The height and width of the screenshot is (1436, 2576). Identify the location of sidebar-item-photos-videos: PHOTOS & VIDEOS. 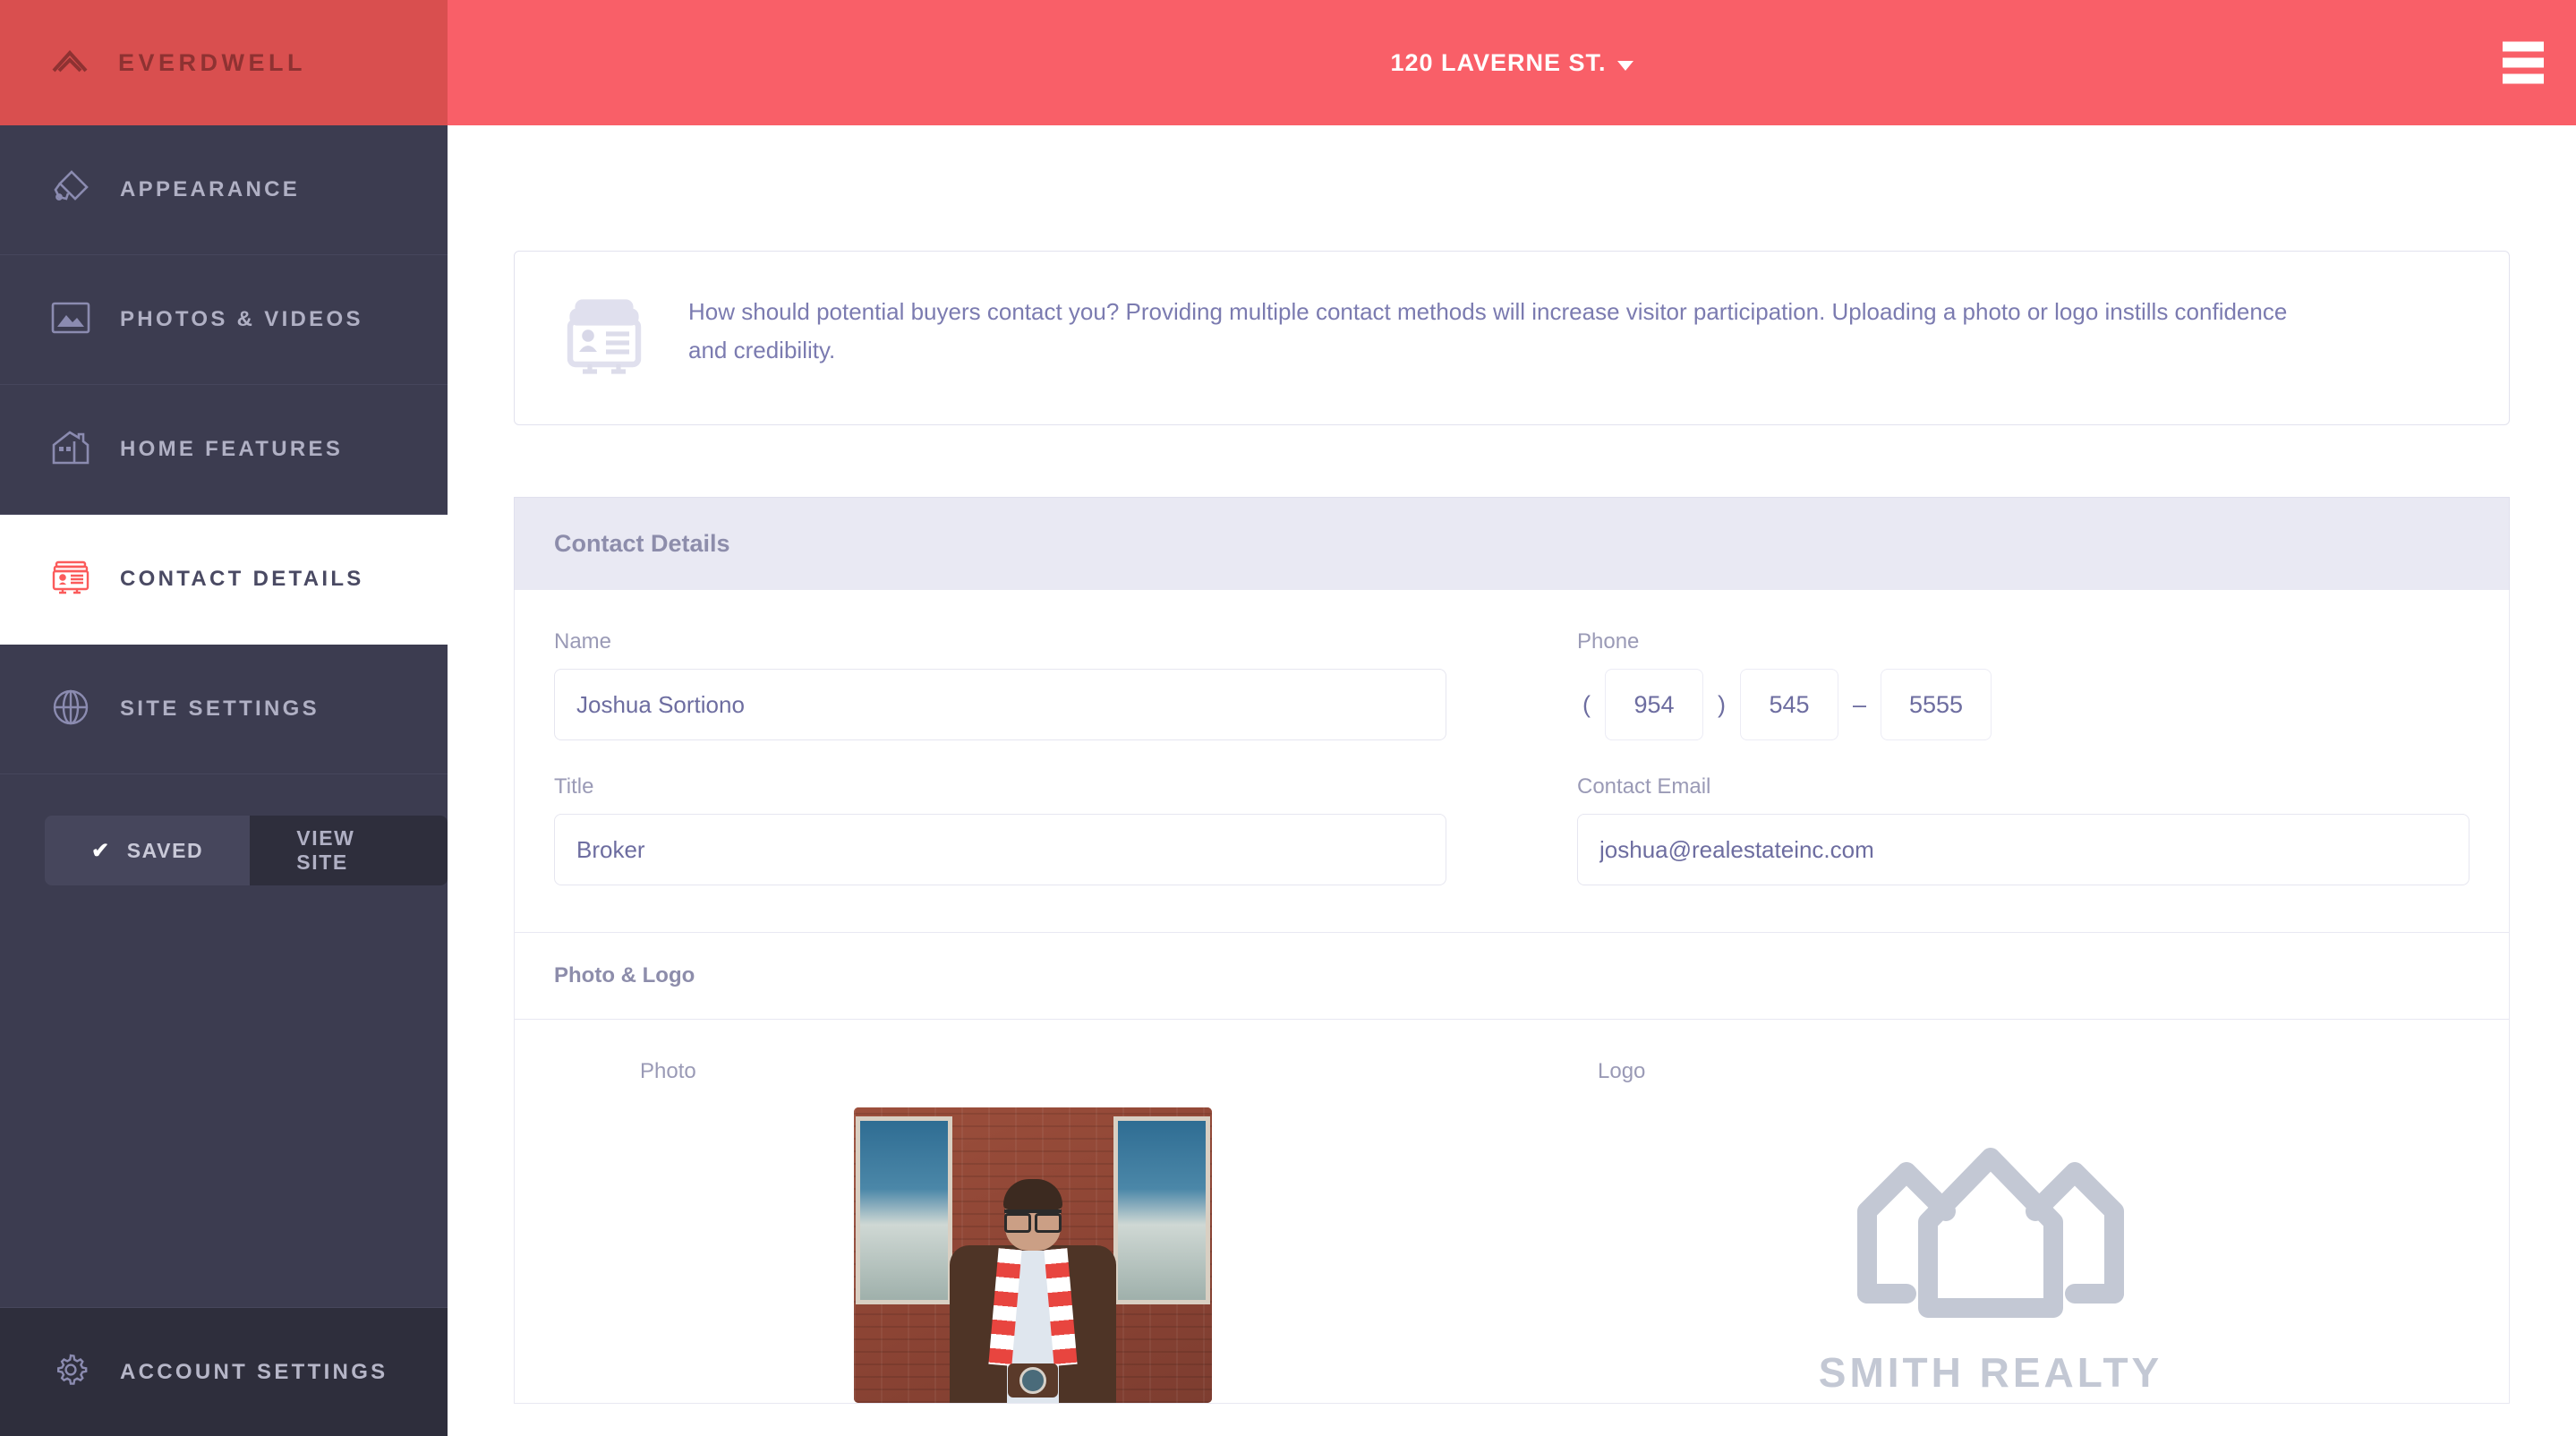
(224, 320).